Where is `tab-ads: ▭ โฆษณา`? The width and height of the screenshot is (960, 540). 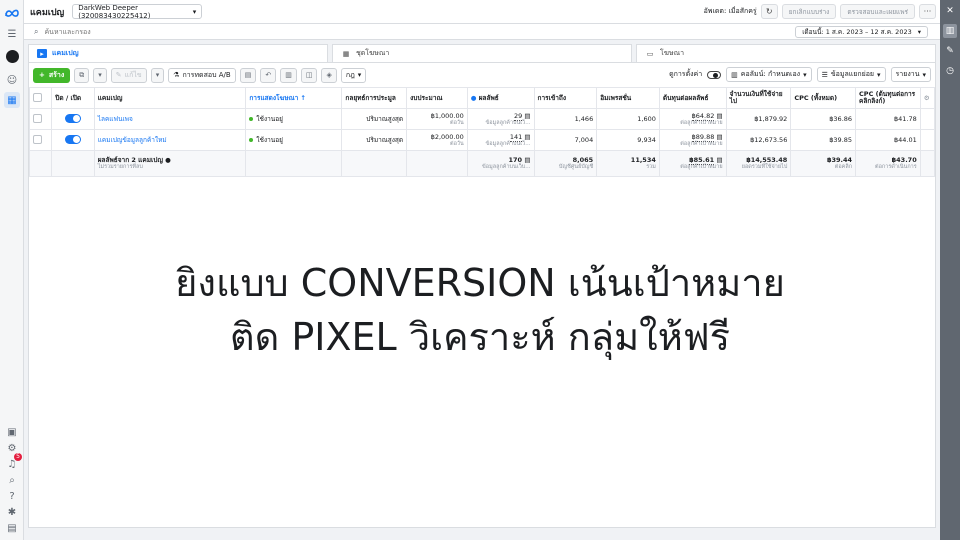 tab-ads: ▭ โฆษณา is located at coordinates (786, 53).